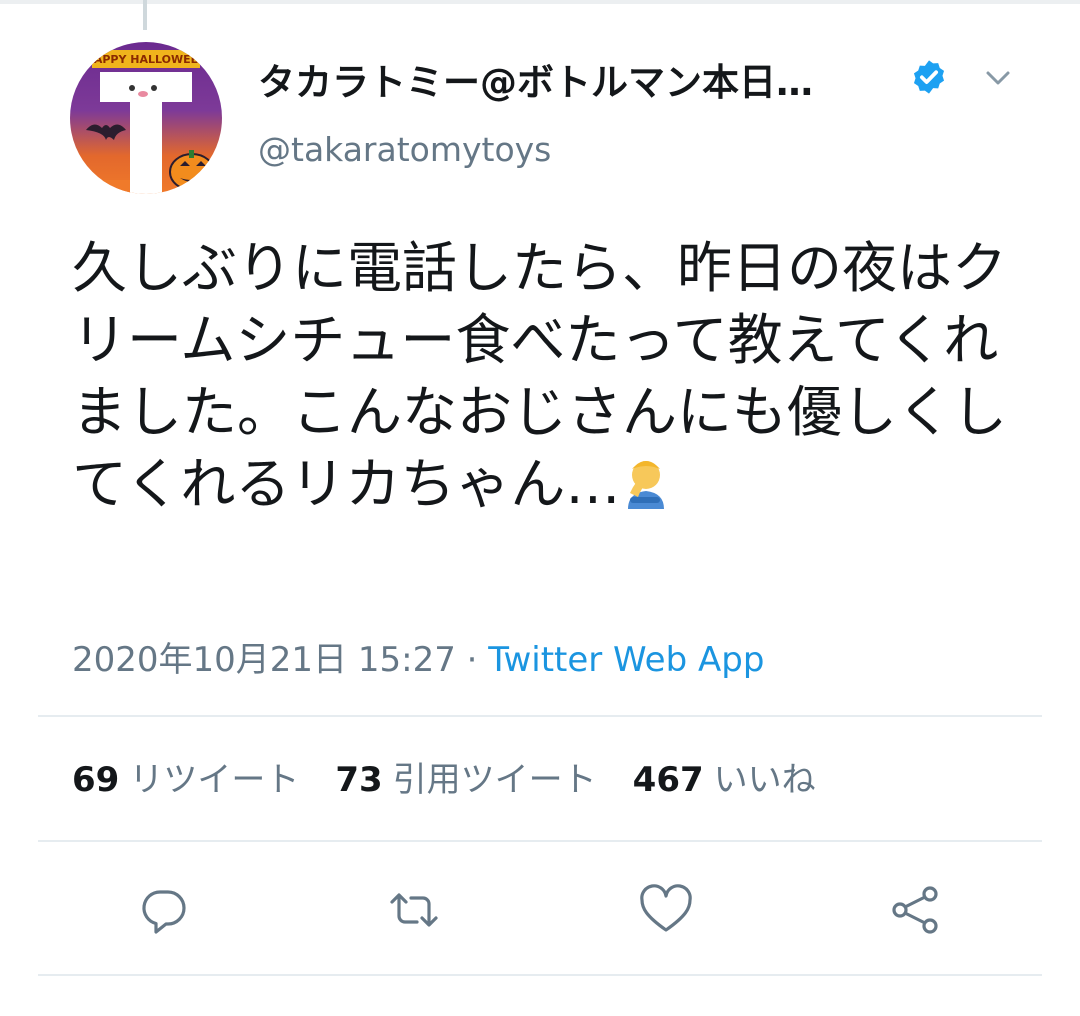  What do you see at coordinates (164, 910) in the screenshot?
I see `reply-icon` at bounding box center [164, 910].